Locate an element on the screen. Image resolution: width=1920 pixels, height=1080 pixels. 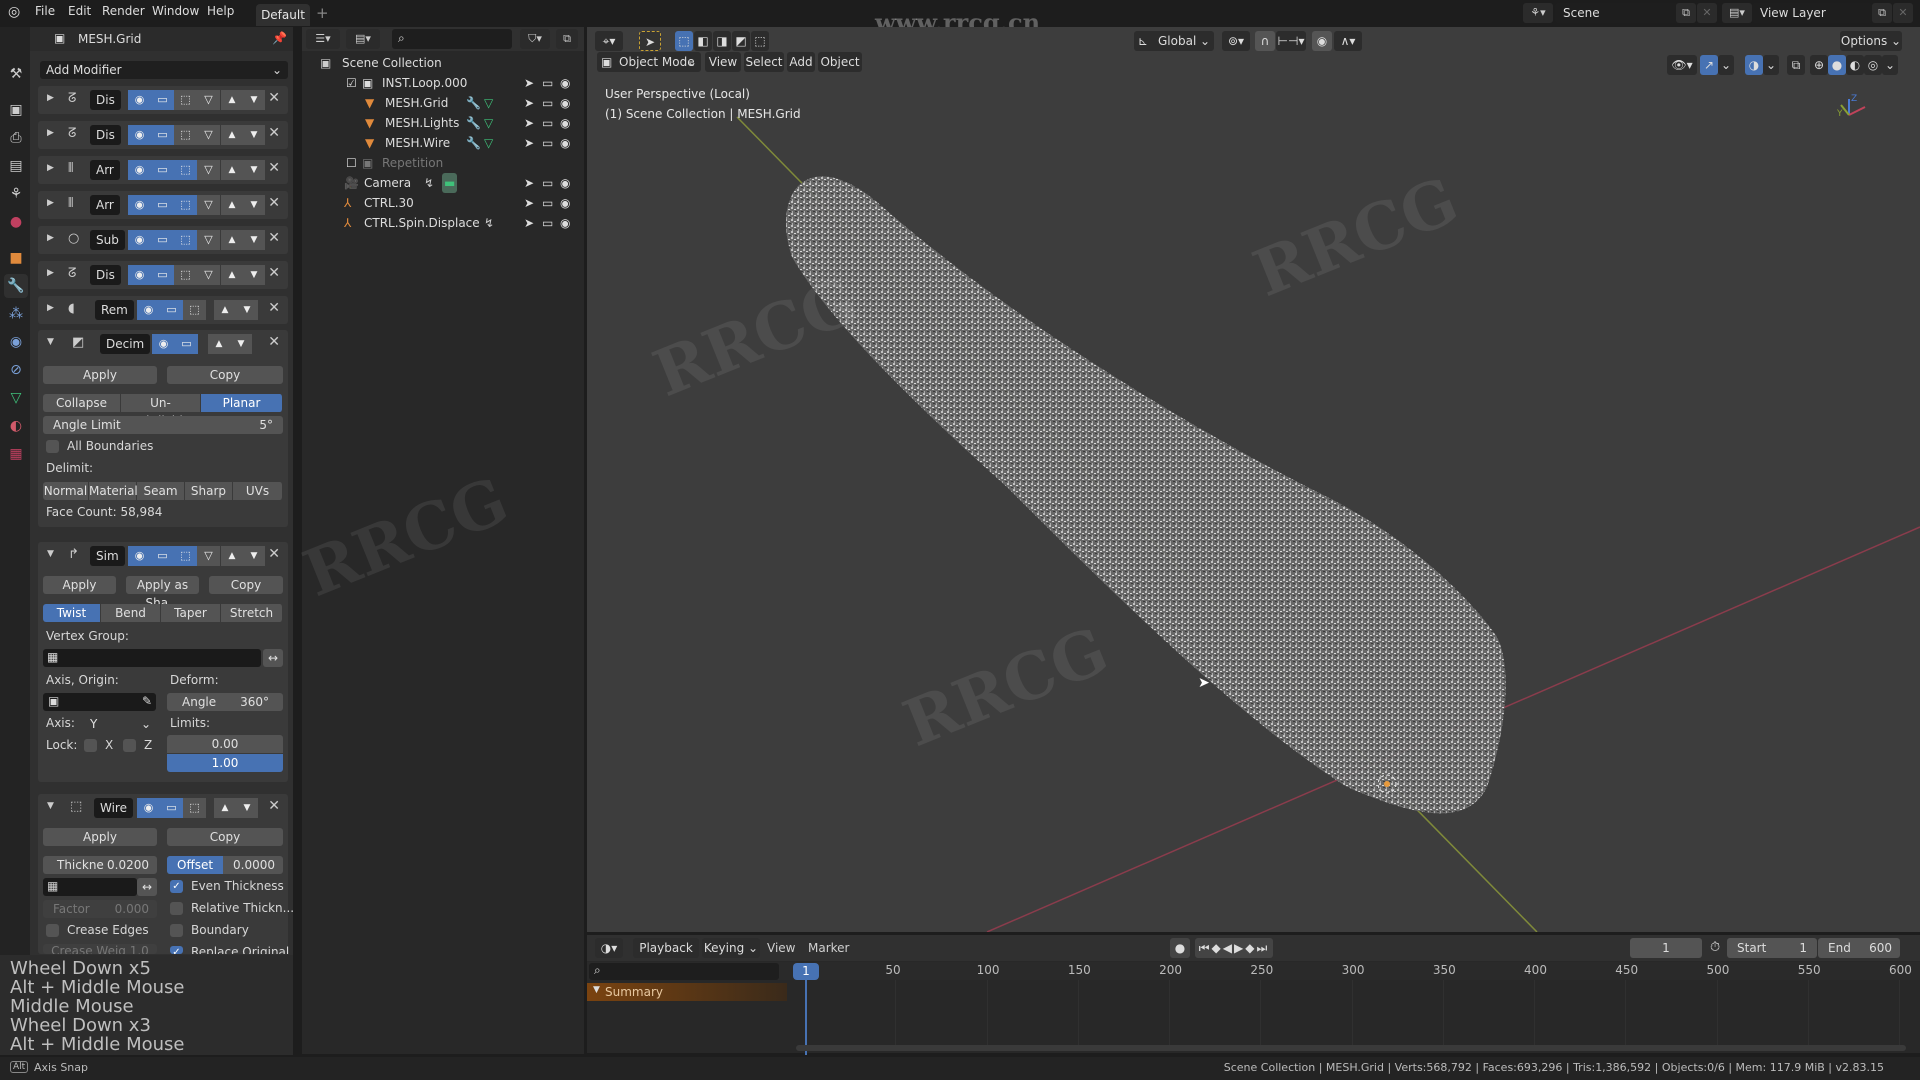
start-frame-field: Start 1 is located at coordinates (1772, 948).